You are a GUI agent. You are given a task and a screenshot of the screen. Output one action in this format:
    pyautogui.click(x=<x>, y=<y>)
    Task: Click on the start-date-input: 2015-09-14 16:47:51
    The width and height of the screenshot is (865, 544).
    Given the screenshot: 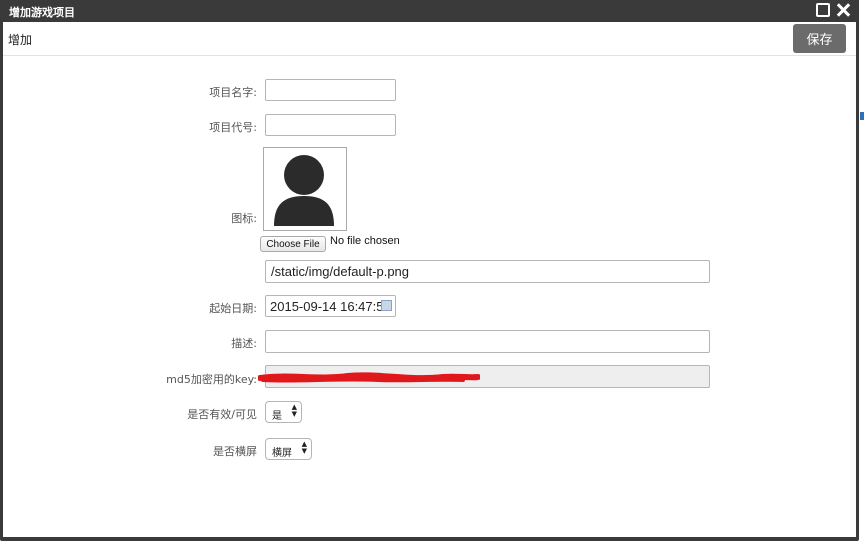 What is the action you would take?
    pyautogui.click(x=330, y=306)
    